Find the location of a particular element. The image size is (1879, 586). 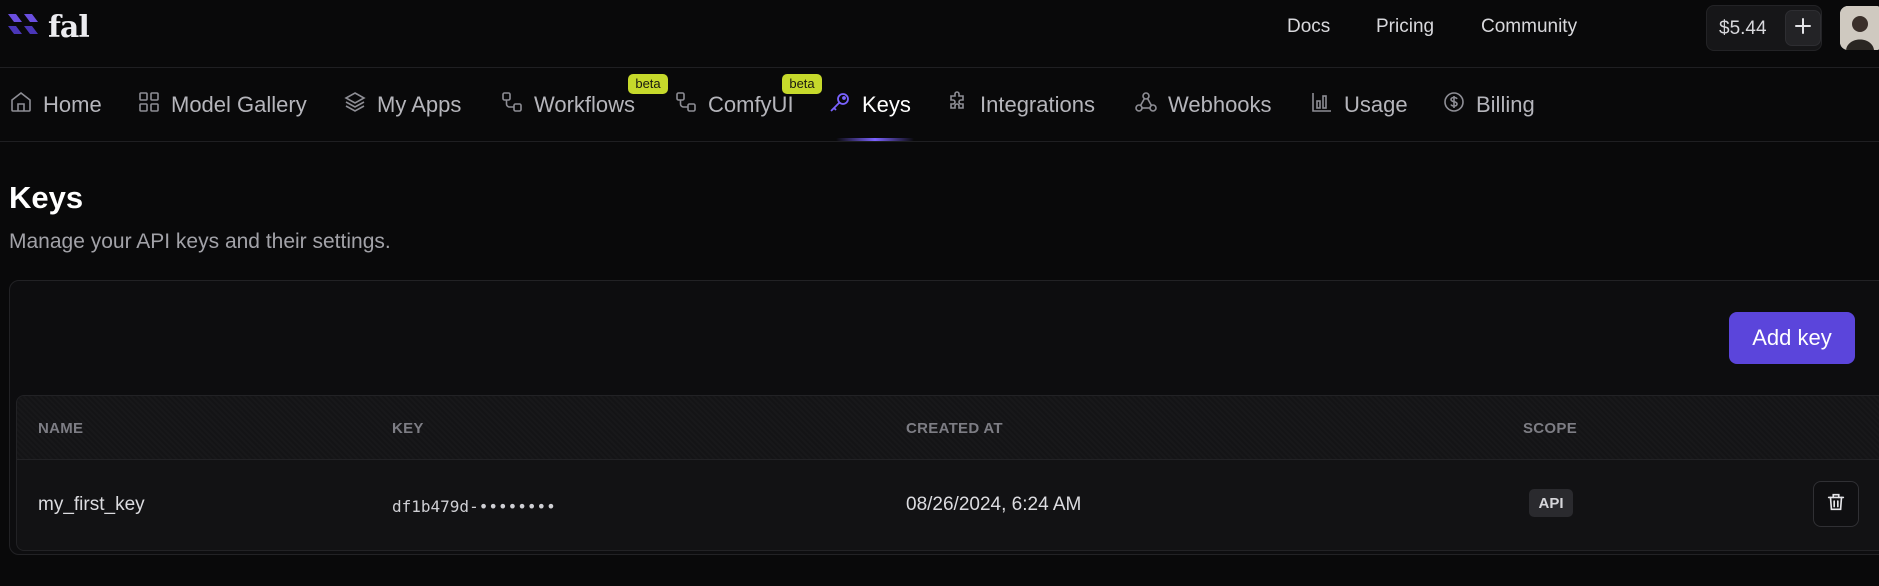

trash-icon is located at coordinates (1836, 504).